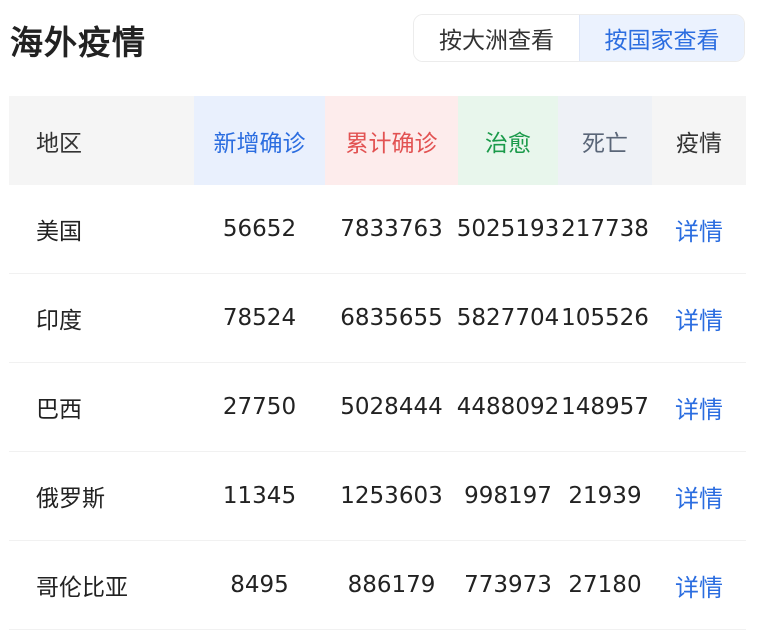 The height and width of the screenshot is (630, 763). I want to click on table-header-row: 地区 新增确诊 累计确诊 治愈 死亡 疫情, so click(377, 140).